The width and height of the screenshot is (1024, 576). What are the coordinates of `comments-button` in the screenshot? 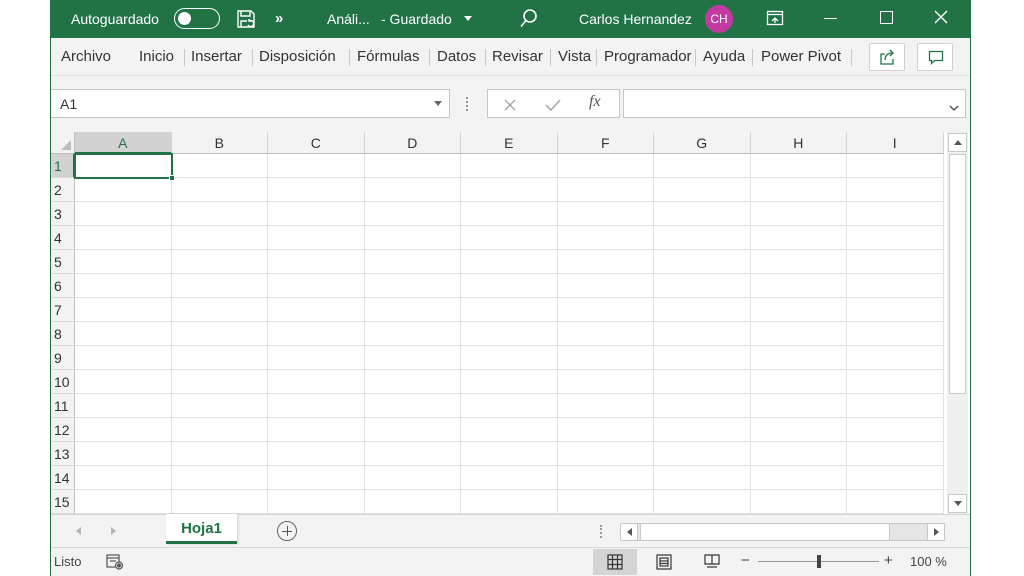 It's located at (935, 57).